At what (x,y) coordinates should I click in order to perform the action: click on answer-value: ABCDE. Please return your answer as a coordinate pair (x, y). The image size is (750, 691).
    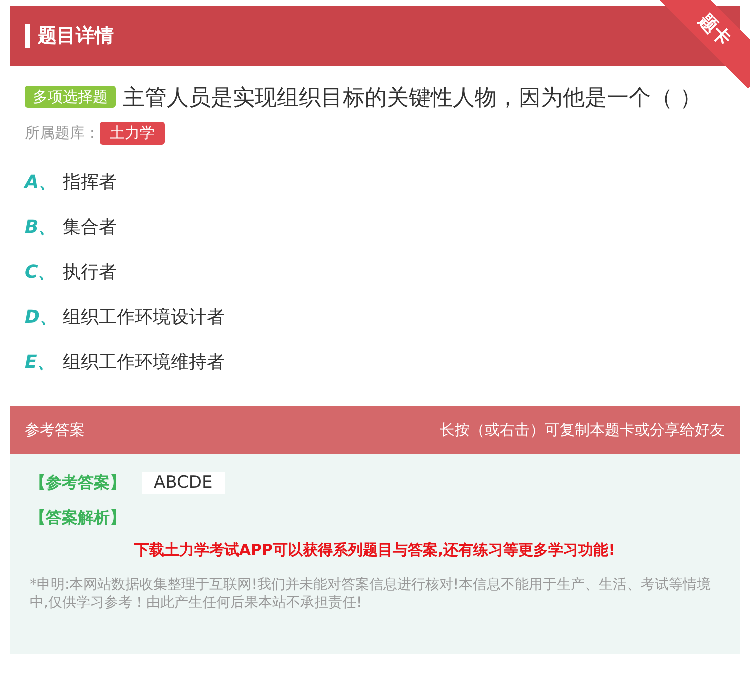
    Looking at the image, I should click on (183, 483).